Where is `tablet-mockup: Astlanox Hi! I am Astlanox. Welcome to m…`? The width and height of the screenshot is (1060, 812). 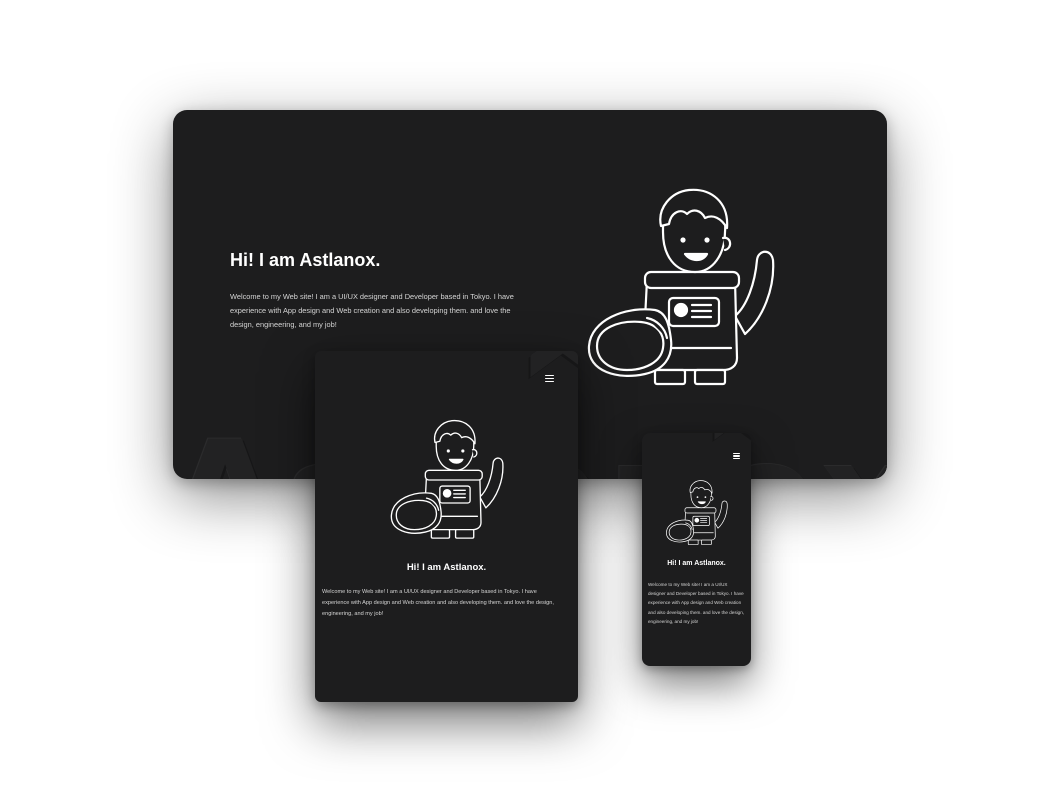
tablet-mockup: Astlanox Hi! I am Astlanox. Welcome to m… is located at coordinates (446, 526).